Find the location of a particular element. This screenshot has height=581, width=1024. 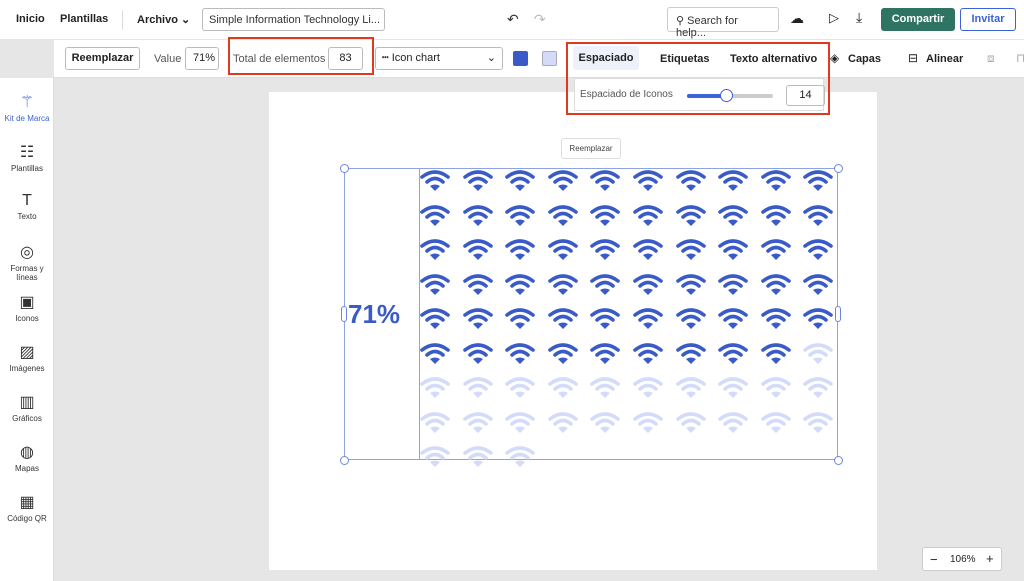

chart-type-label: Icon chart is located at coordinates (415, 58).